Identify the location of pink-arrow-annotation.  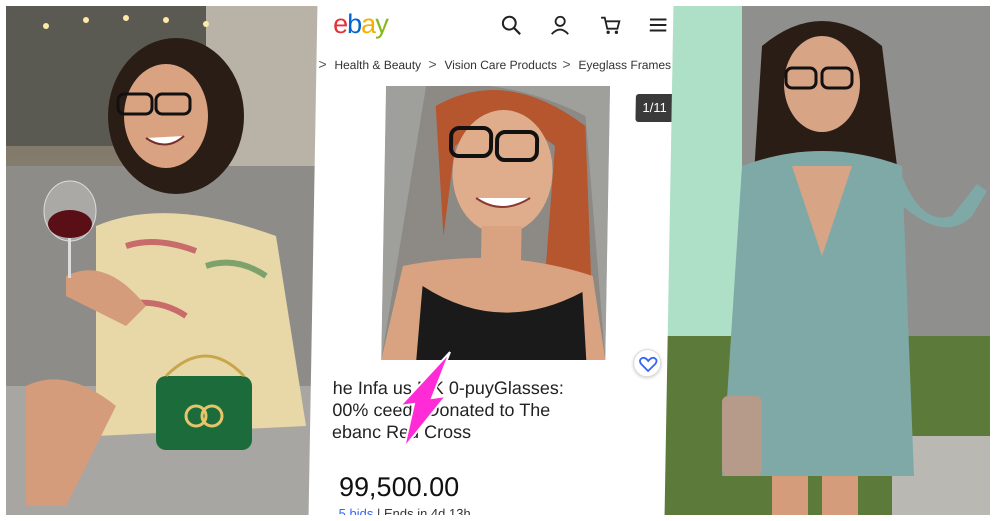
(424, 400).